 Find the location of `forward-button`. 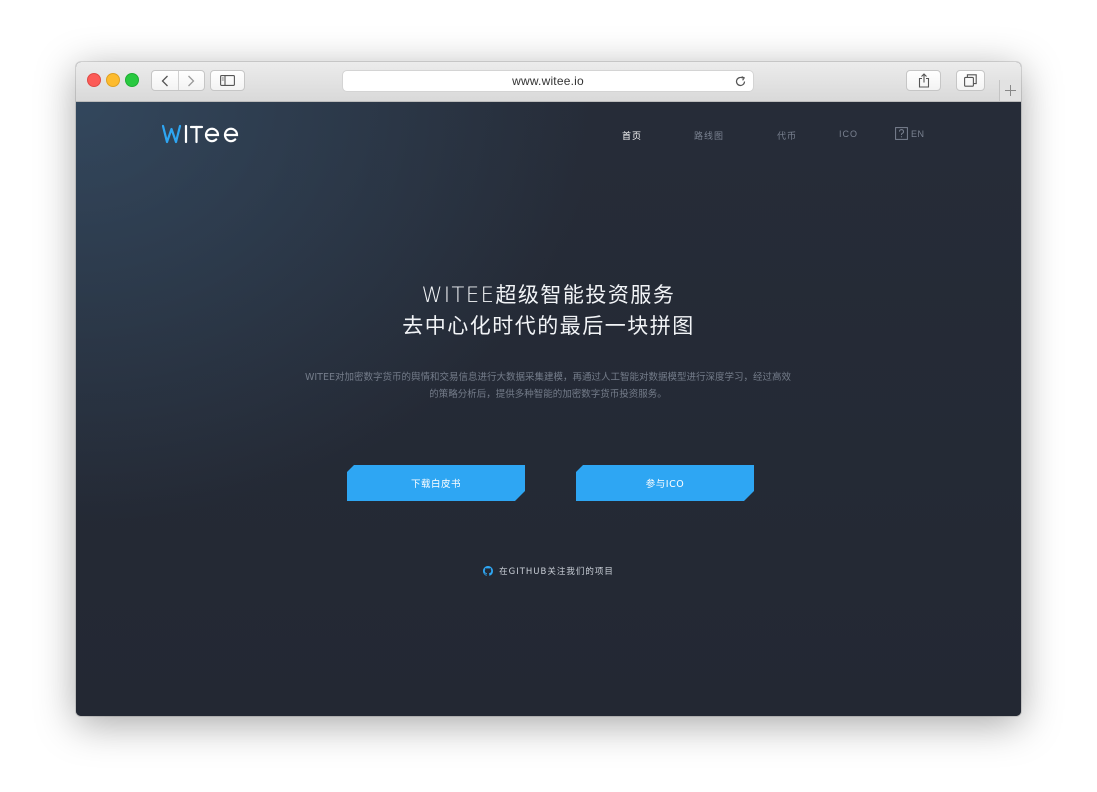

forward-button is located at coordinates (191, 80).